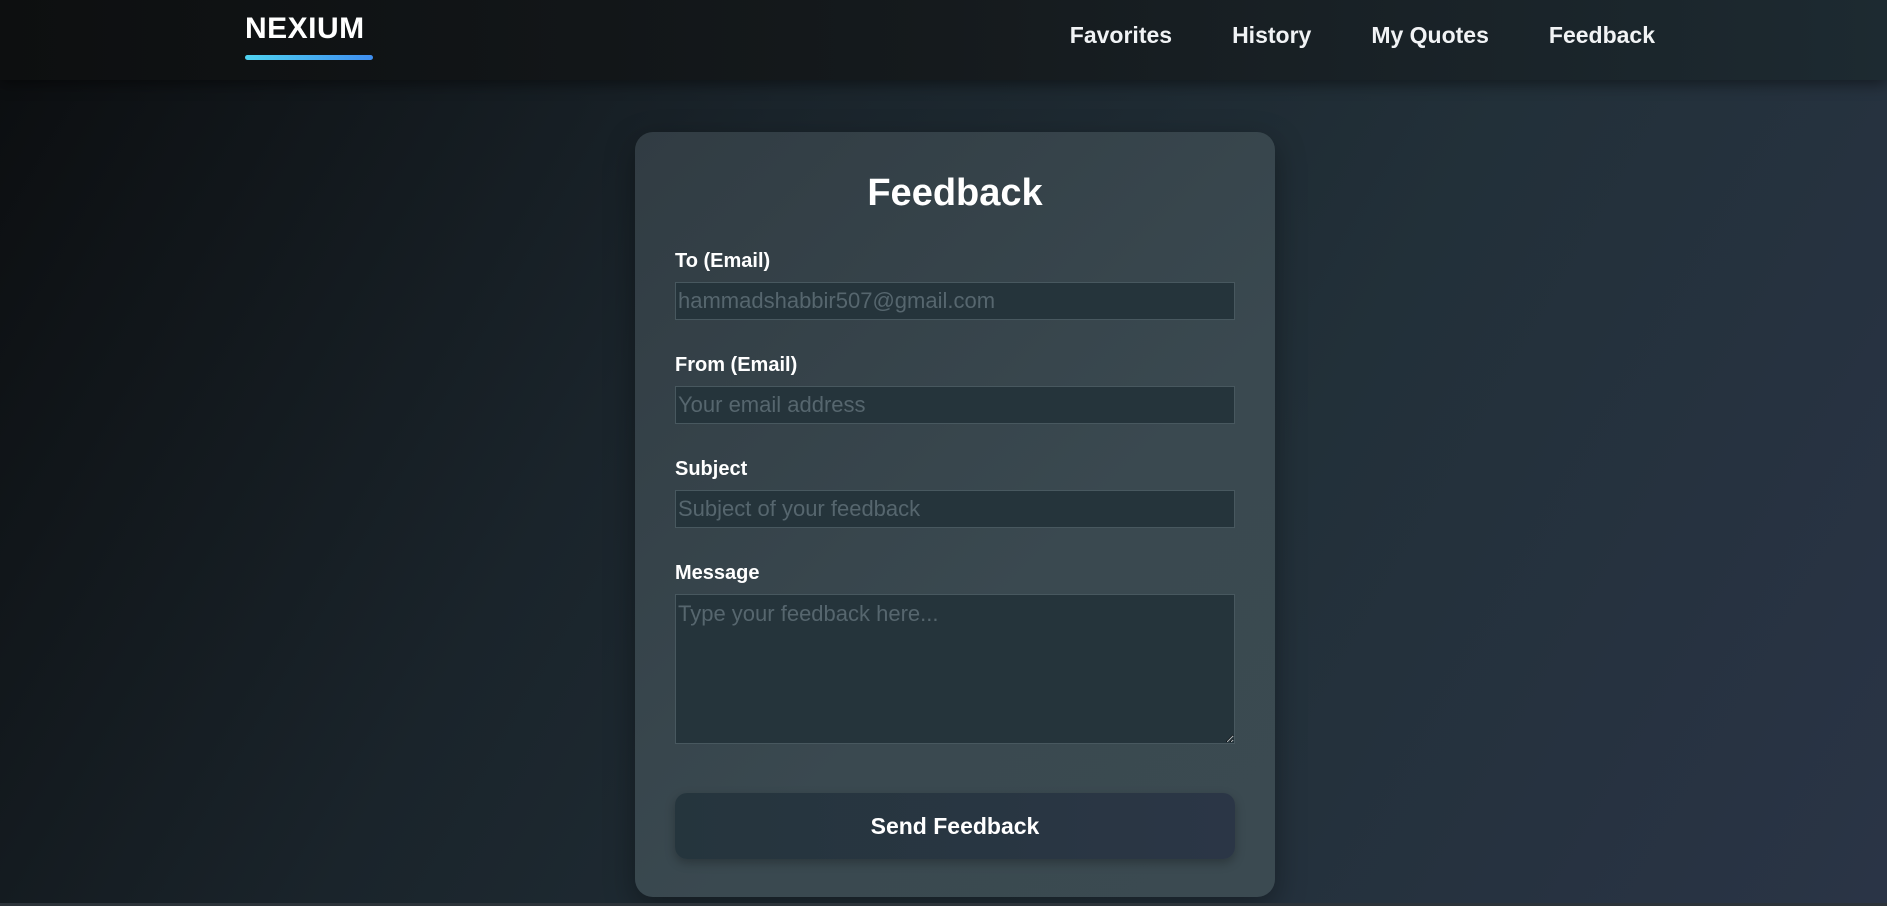  What do you see at coordinates (309, 57) in the screenshot?
I see `brand-logo-underline` at bounding box center [309, 57].